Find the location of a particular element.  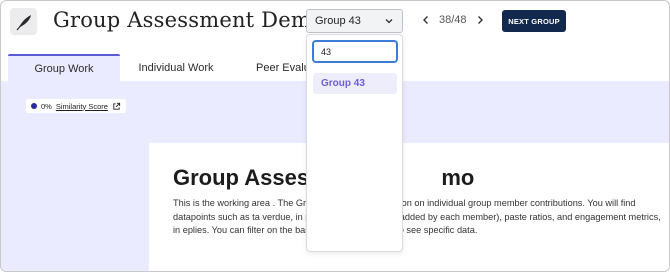

dropdown-option-group-43: Group 43 is located at coordinates (355, 83).